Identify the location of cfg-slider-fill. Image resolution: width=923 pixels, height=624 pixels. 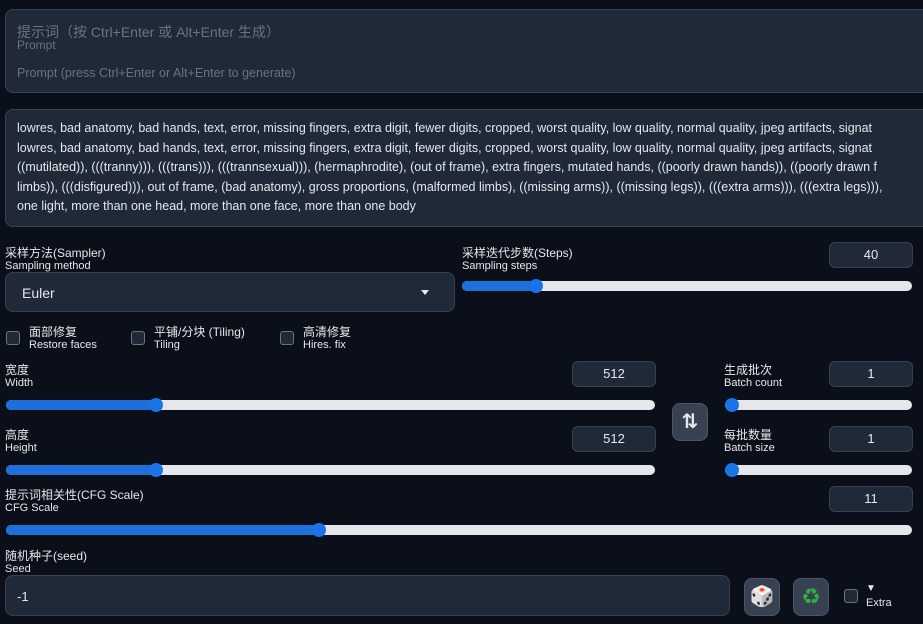
(162, 530).